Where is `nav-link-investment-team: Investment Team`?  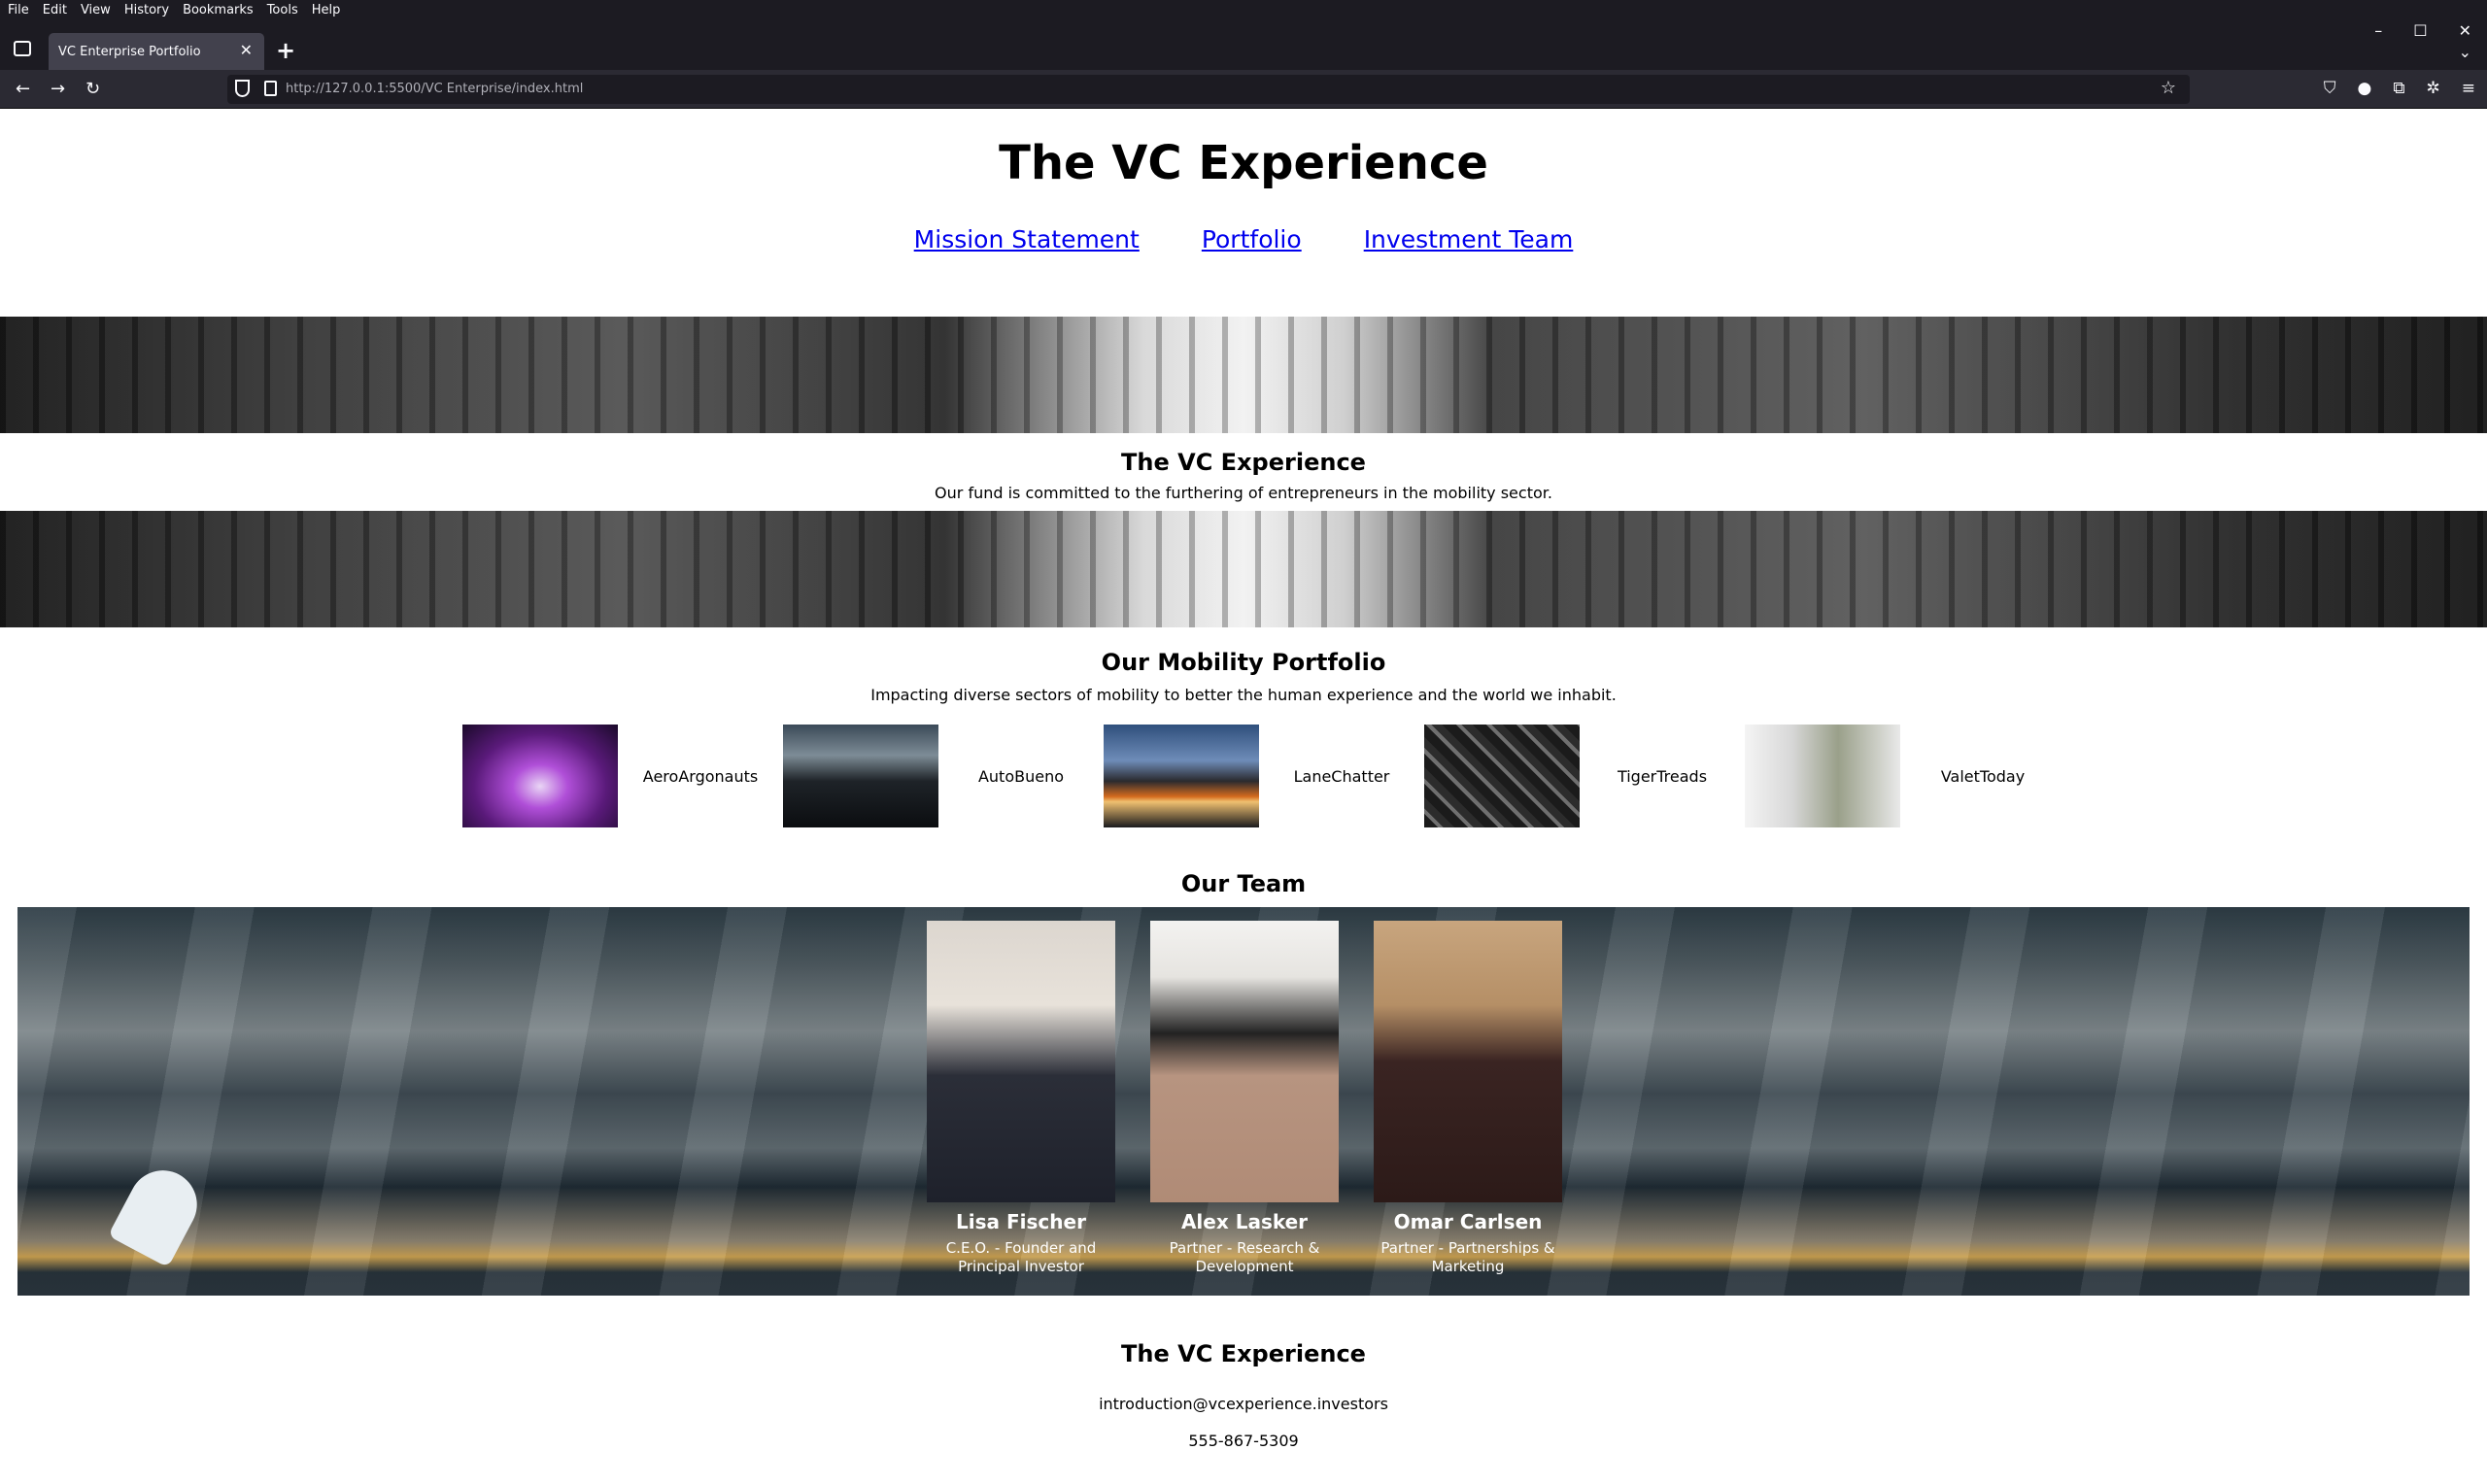
nav-link-investment-team: Investment Team is located at coordinates (1469, 239).